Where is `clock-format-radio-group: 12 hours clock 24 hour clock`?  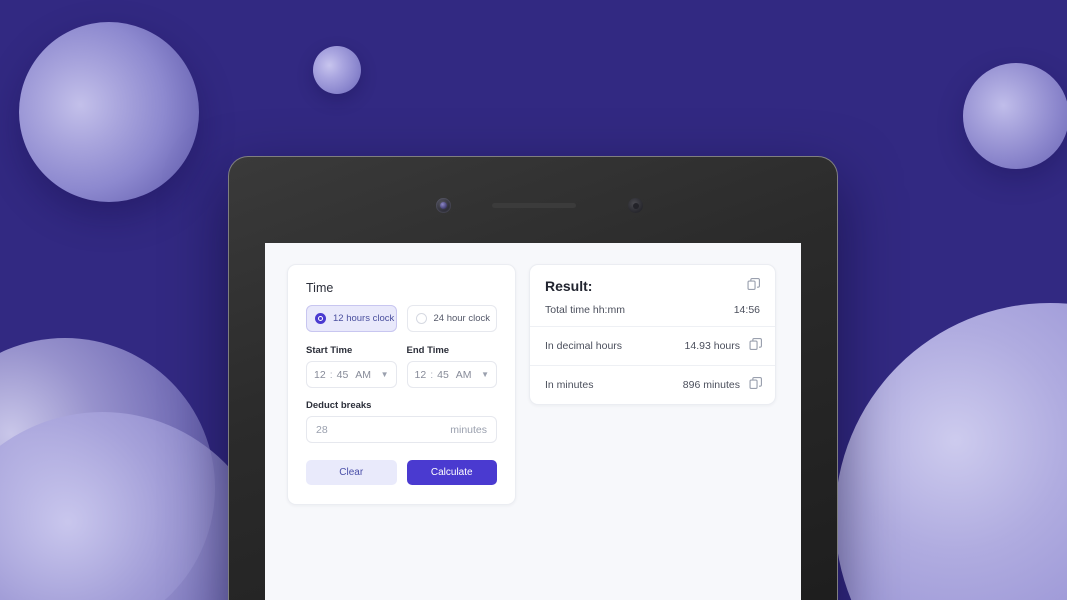
clock-format-radio-group: 12 hours clock 24 hour clock is located at coordinates (401, 318).